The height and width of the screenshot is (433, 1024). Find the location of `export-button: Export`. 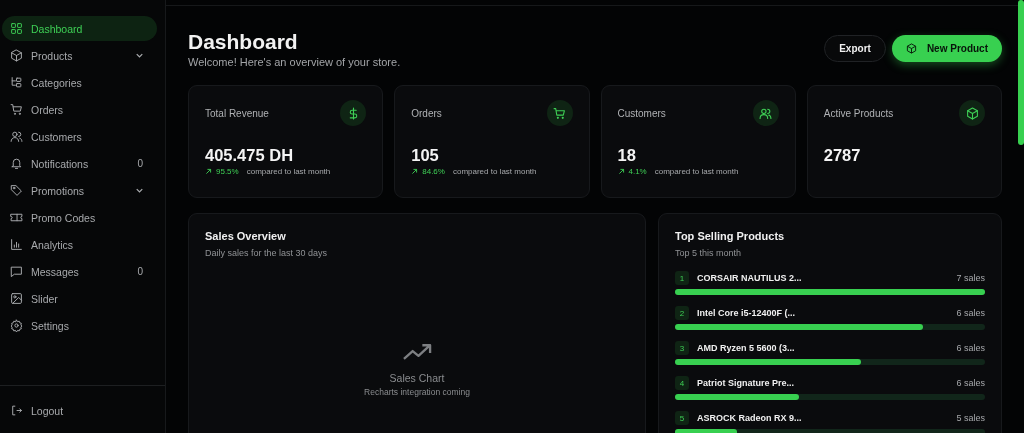

export-button: Export is located at coordinates (855, 48).